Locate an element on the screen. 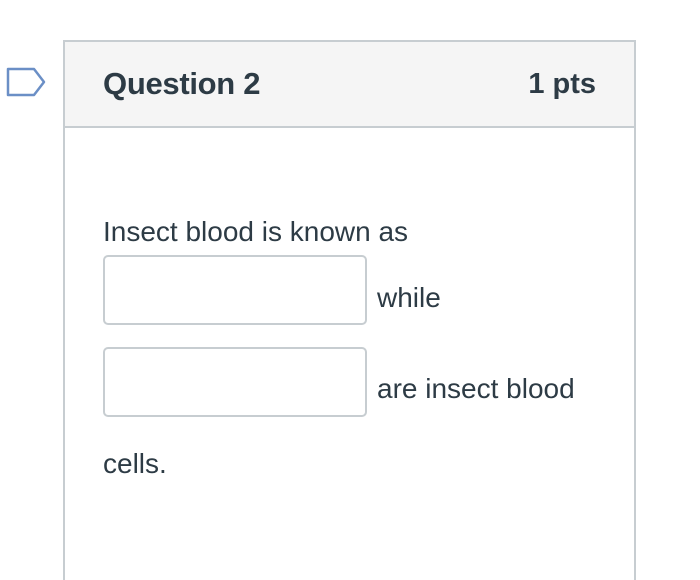 This screenshot has width=700, height=580. question-text-part4: cells. is located at coordinates (135, 463).